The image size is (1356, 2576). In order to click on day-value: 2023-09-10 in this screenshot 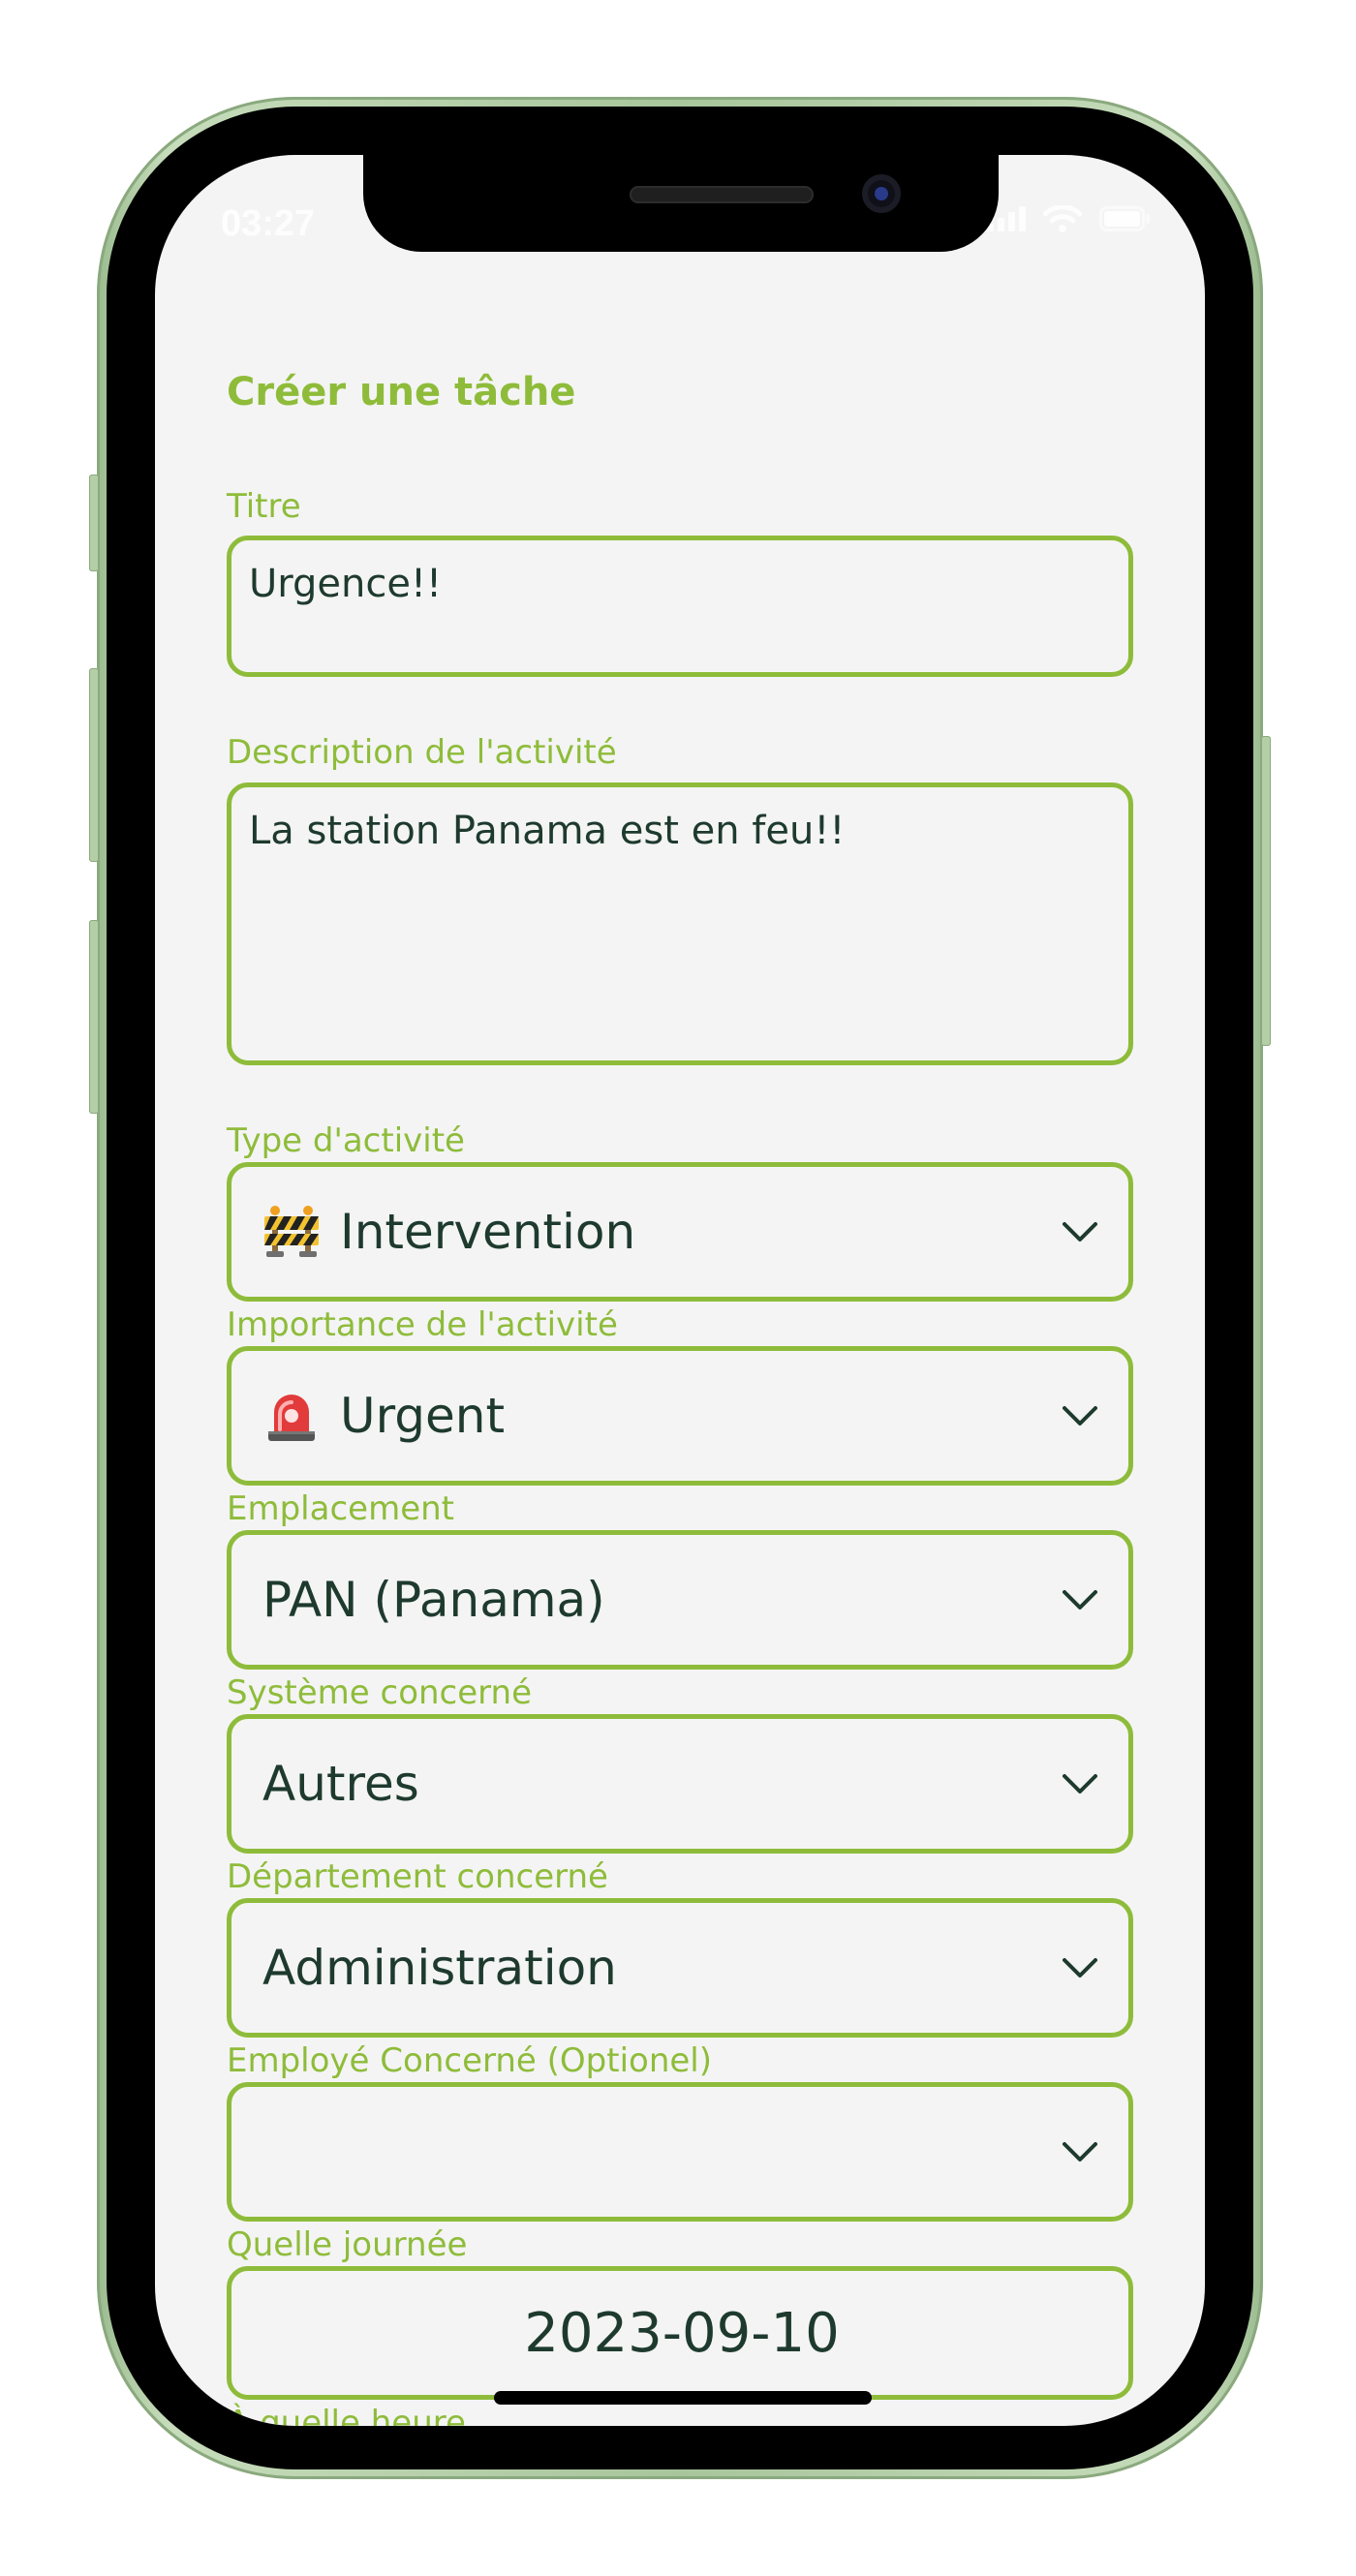, I will do `click(682, 2333)`.